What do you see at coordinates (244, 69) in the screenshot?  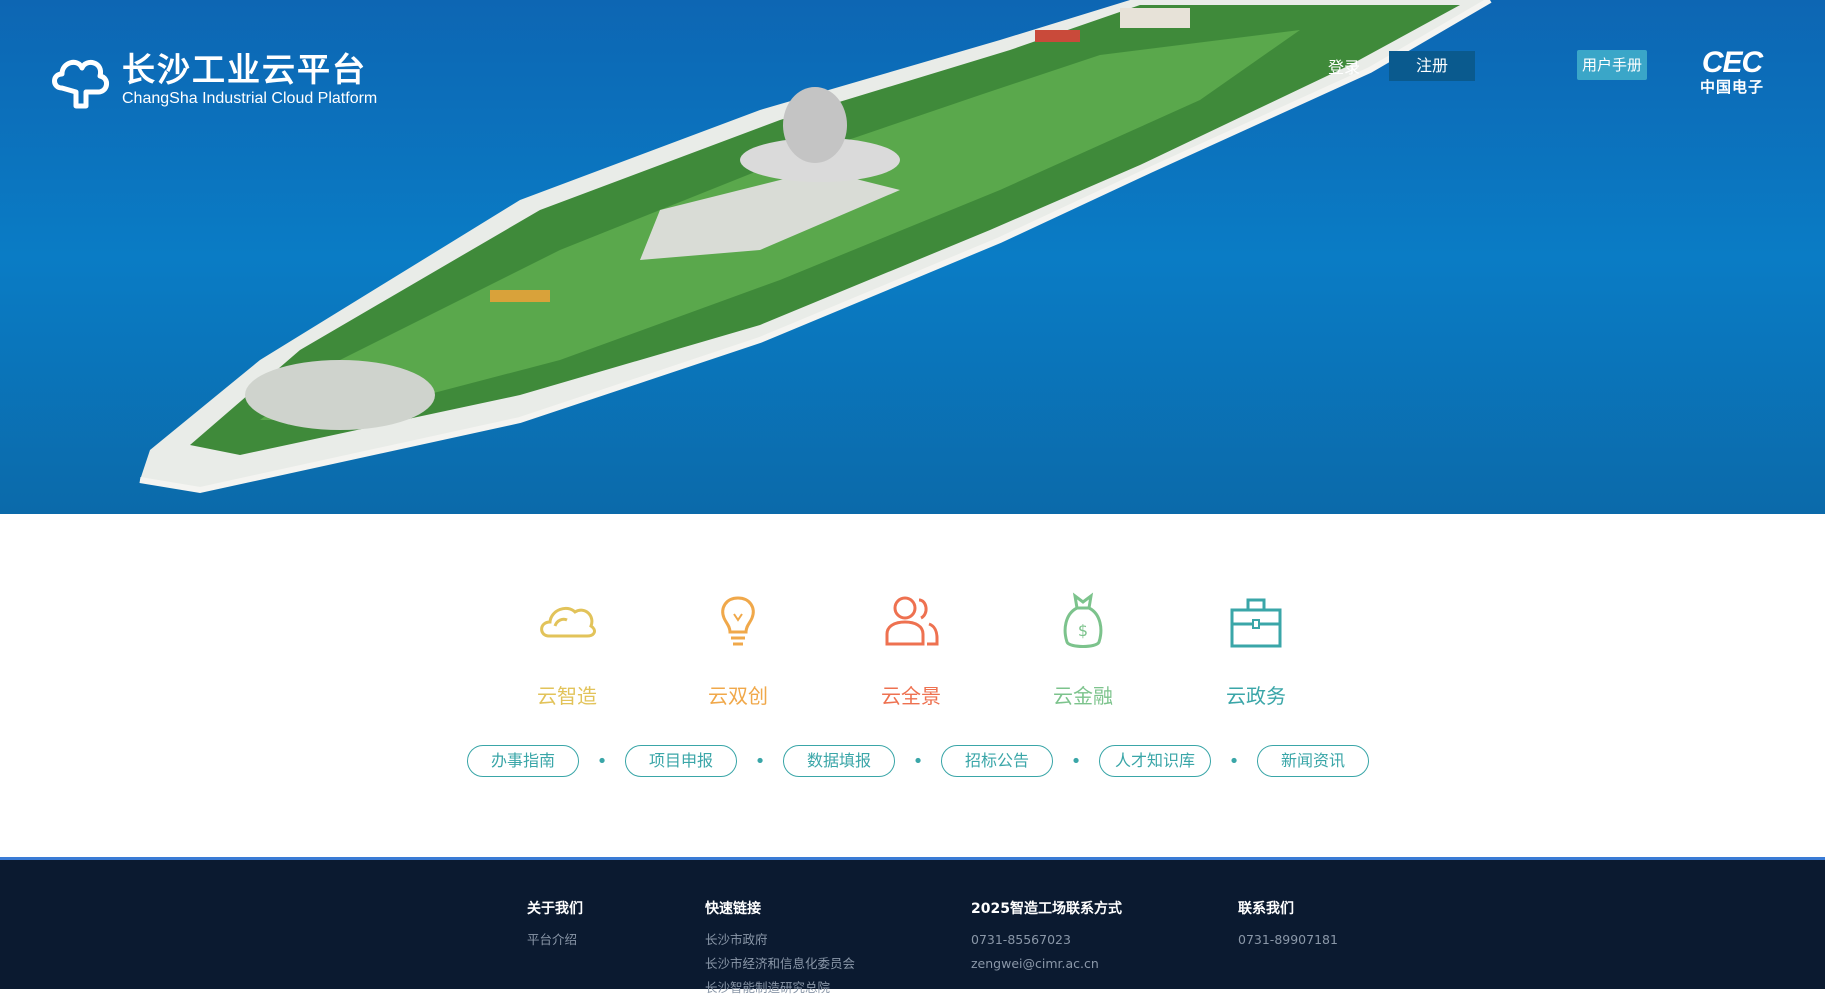 I see `logo-title: 长沙工业云平台` at bounding box center [244, 69].